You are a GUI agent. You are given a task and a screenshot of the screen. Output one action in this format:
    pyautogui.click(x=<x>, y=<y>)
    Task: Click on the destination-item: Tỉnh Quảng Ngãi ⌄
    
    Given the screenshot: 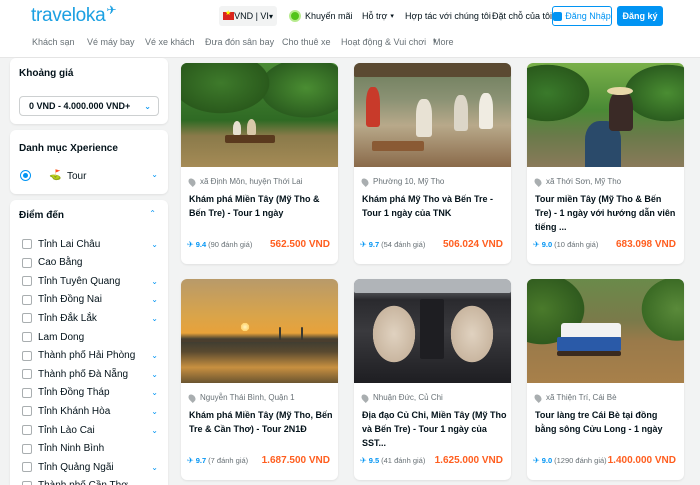 What is the action you would take?
    pyautogui.click(x=90, y=467)
    